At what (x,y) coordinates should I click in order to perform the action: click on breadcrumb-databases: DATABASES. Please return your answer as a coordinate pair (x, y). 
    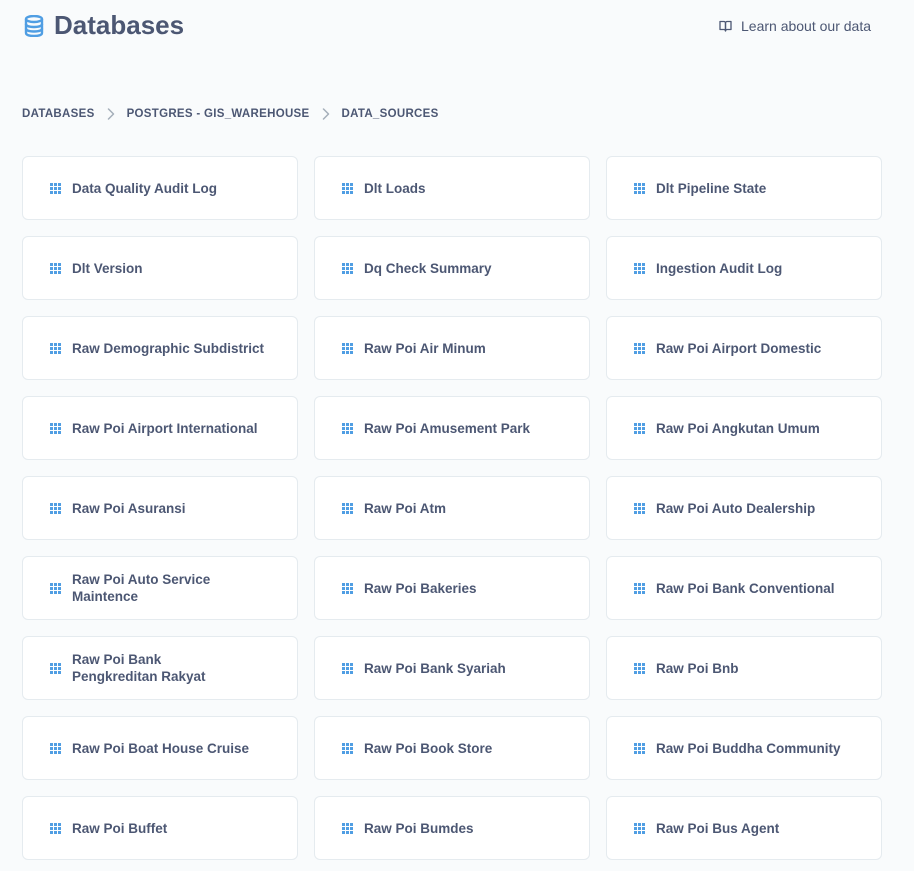
    Looking at the image, I should click on (58, 114).